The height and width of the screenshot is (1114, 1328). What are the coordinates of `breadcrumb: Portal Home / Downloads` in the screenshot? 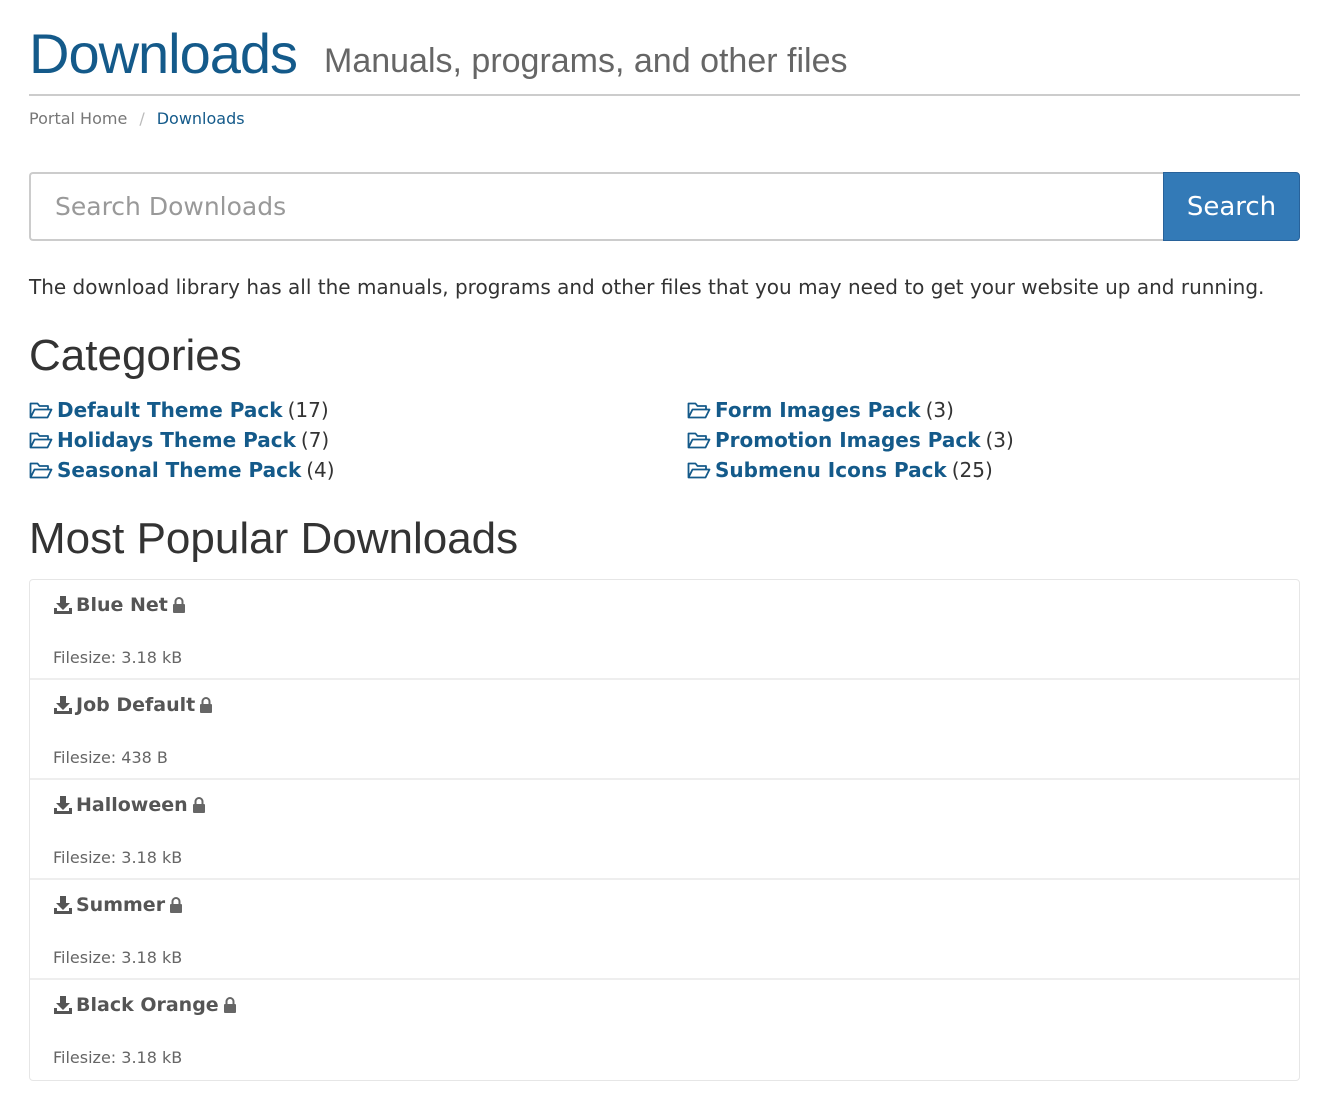 It's located at (137, 119).